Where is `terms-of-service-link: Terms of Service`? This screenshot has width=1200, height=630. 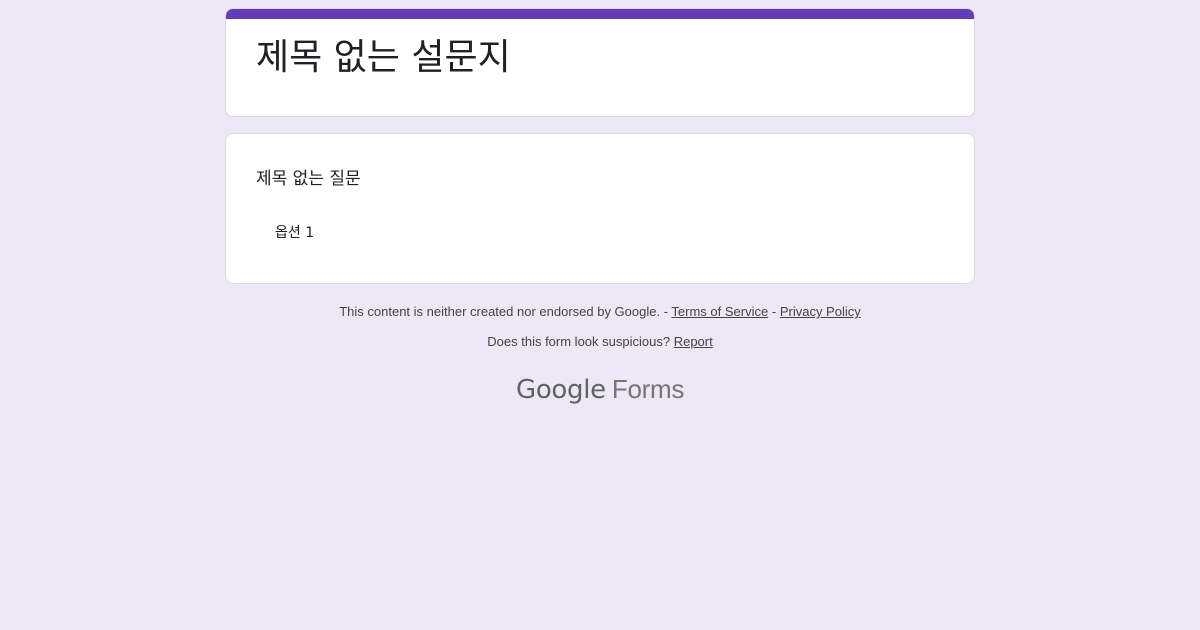 terms-of-service-link: Terms of Service is located at coordinates (719, 311).